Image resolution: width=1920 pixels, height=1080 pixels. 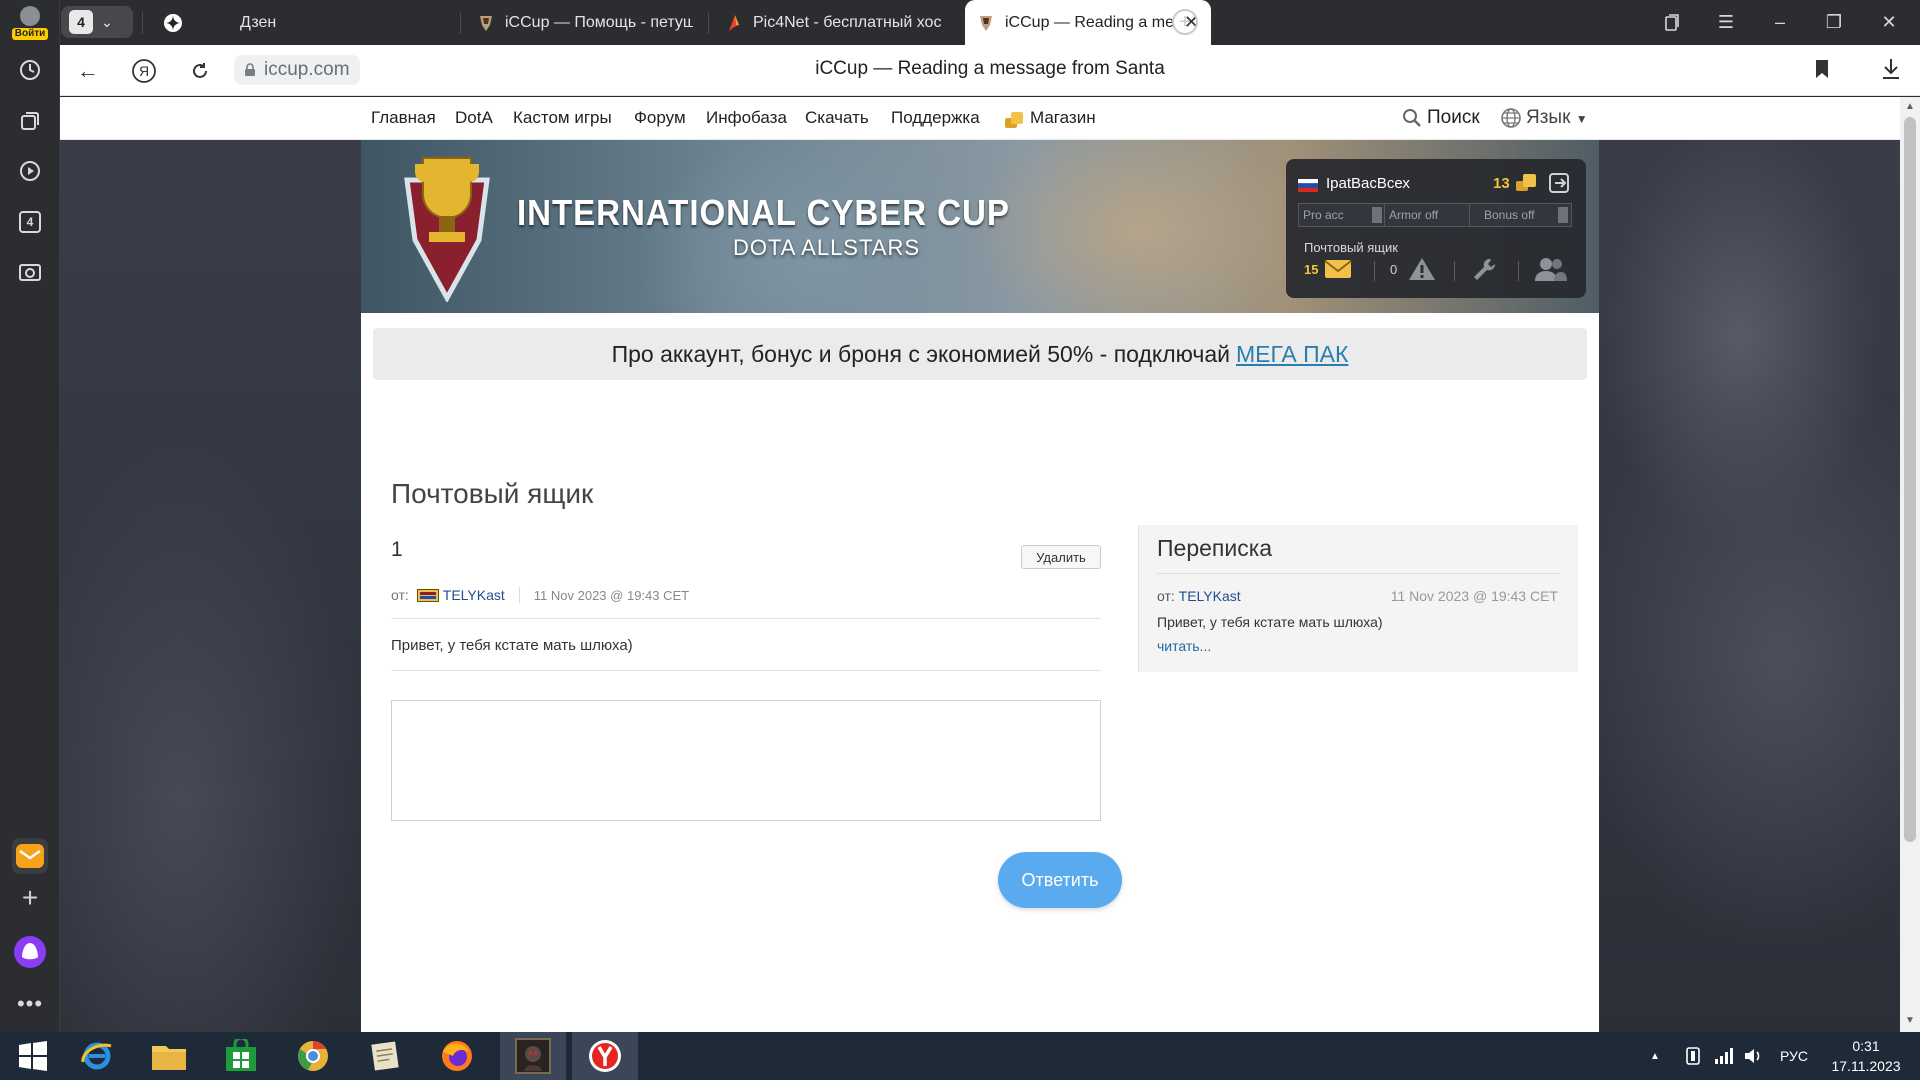 What do you see at coordinates (30, 516) in the screenshot?
I see `browser-sidebar: Войти 4 + •••` at bounding box center [30, 516].